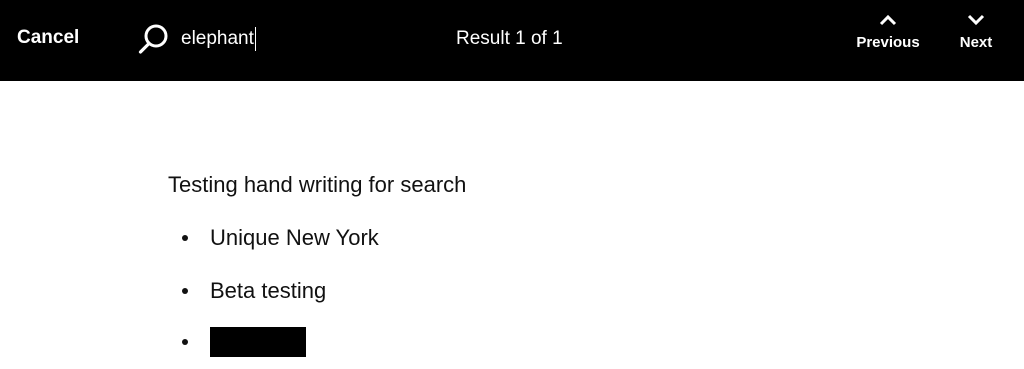 This screenshot has height=369, width=1024. Describe the element at coordinates (976, 42) in the screenshot. I see `next-label: Next` at that location.